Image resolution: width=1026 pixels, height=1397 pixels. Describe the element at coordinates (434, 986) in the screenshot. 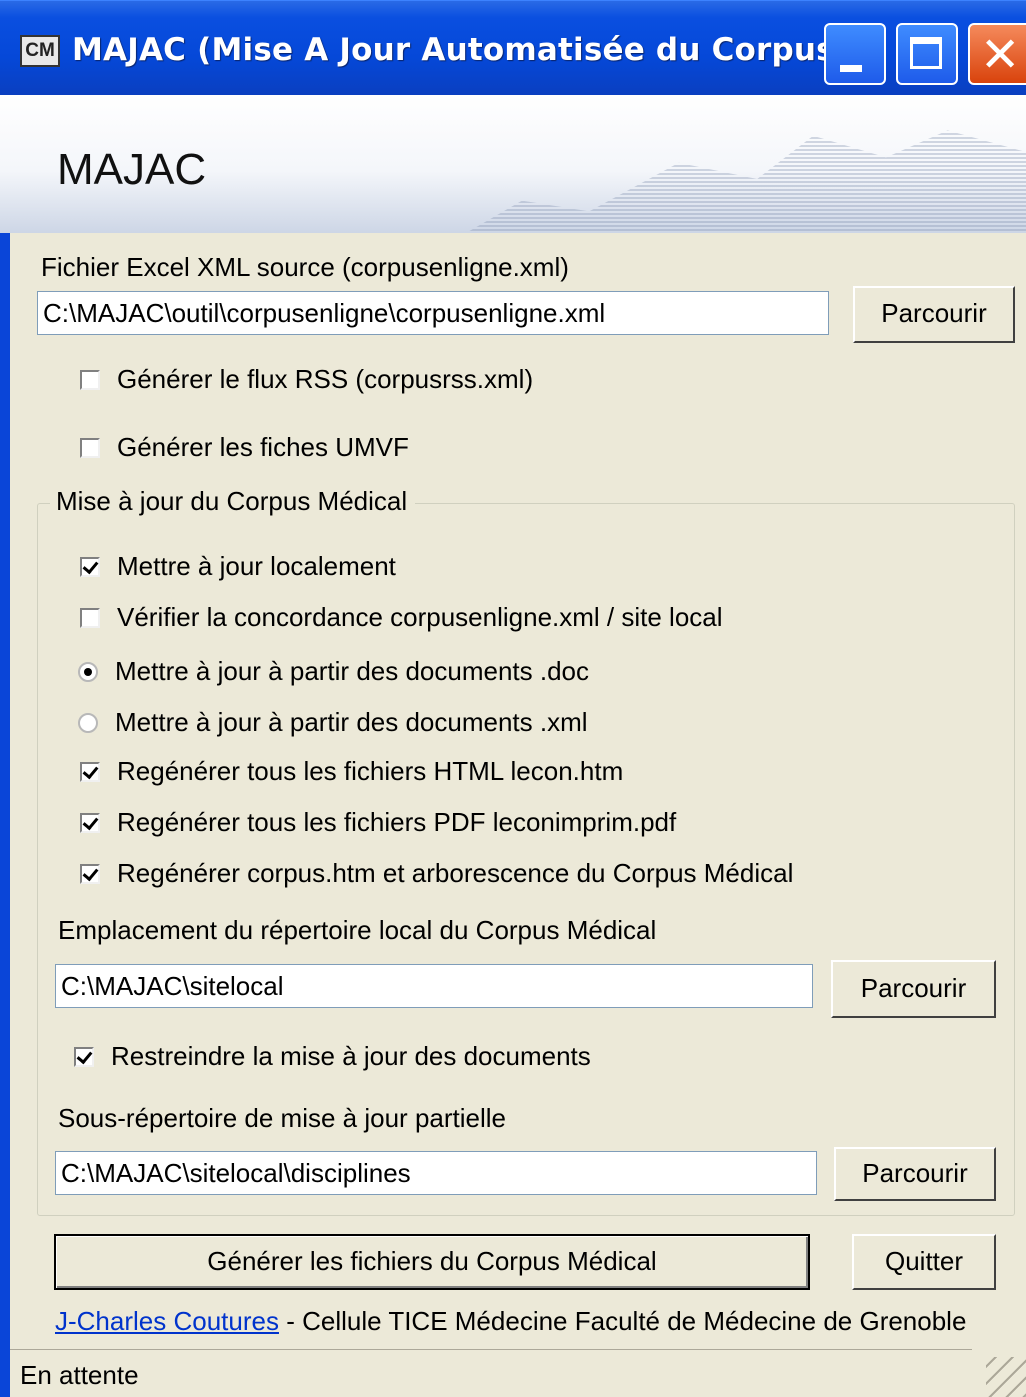

I see `local-dir-input: C:\MAJAC\sitelocal` at that location.